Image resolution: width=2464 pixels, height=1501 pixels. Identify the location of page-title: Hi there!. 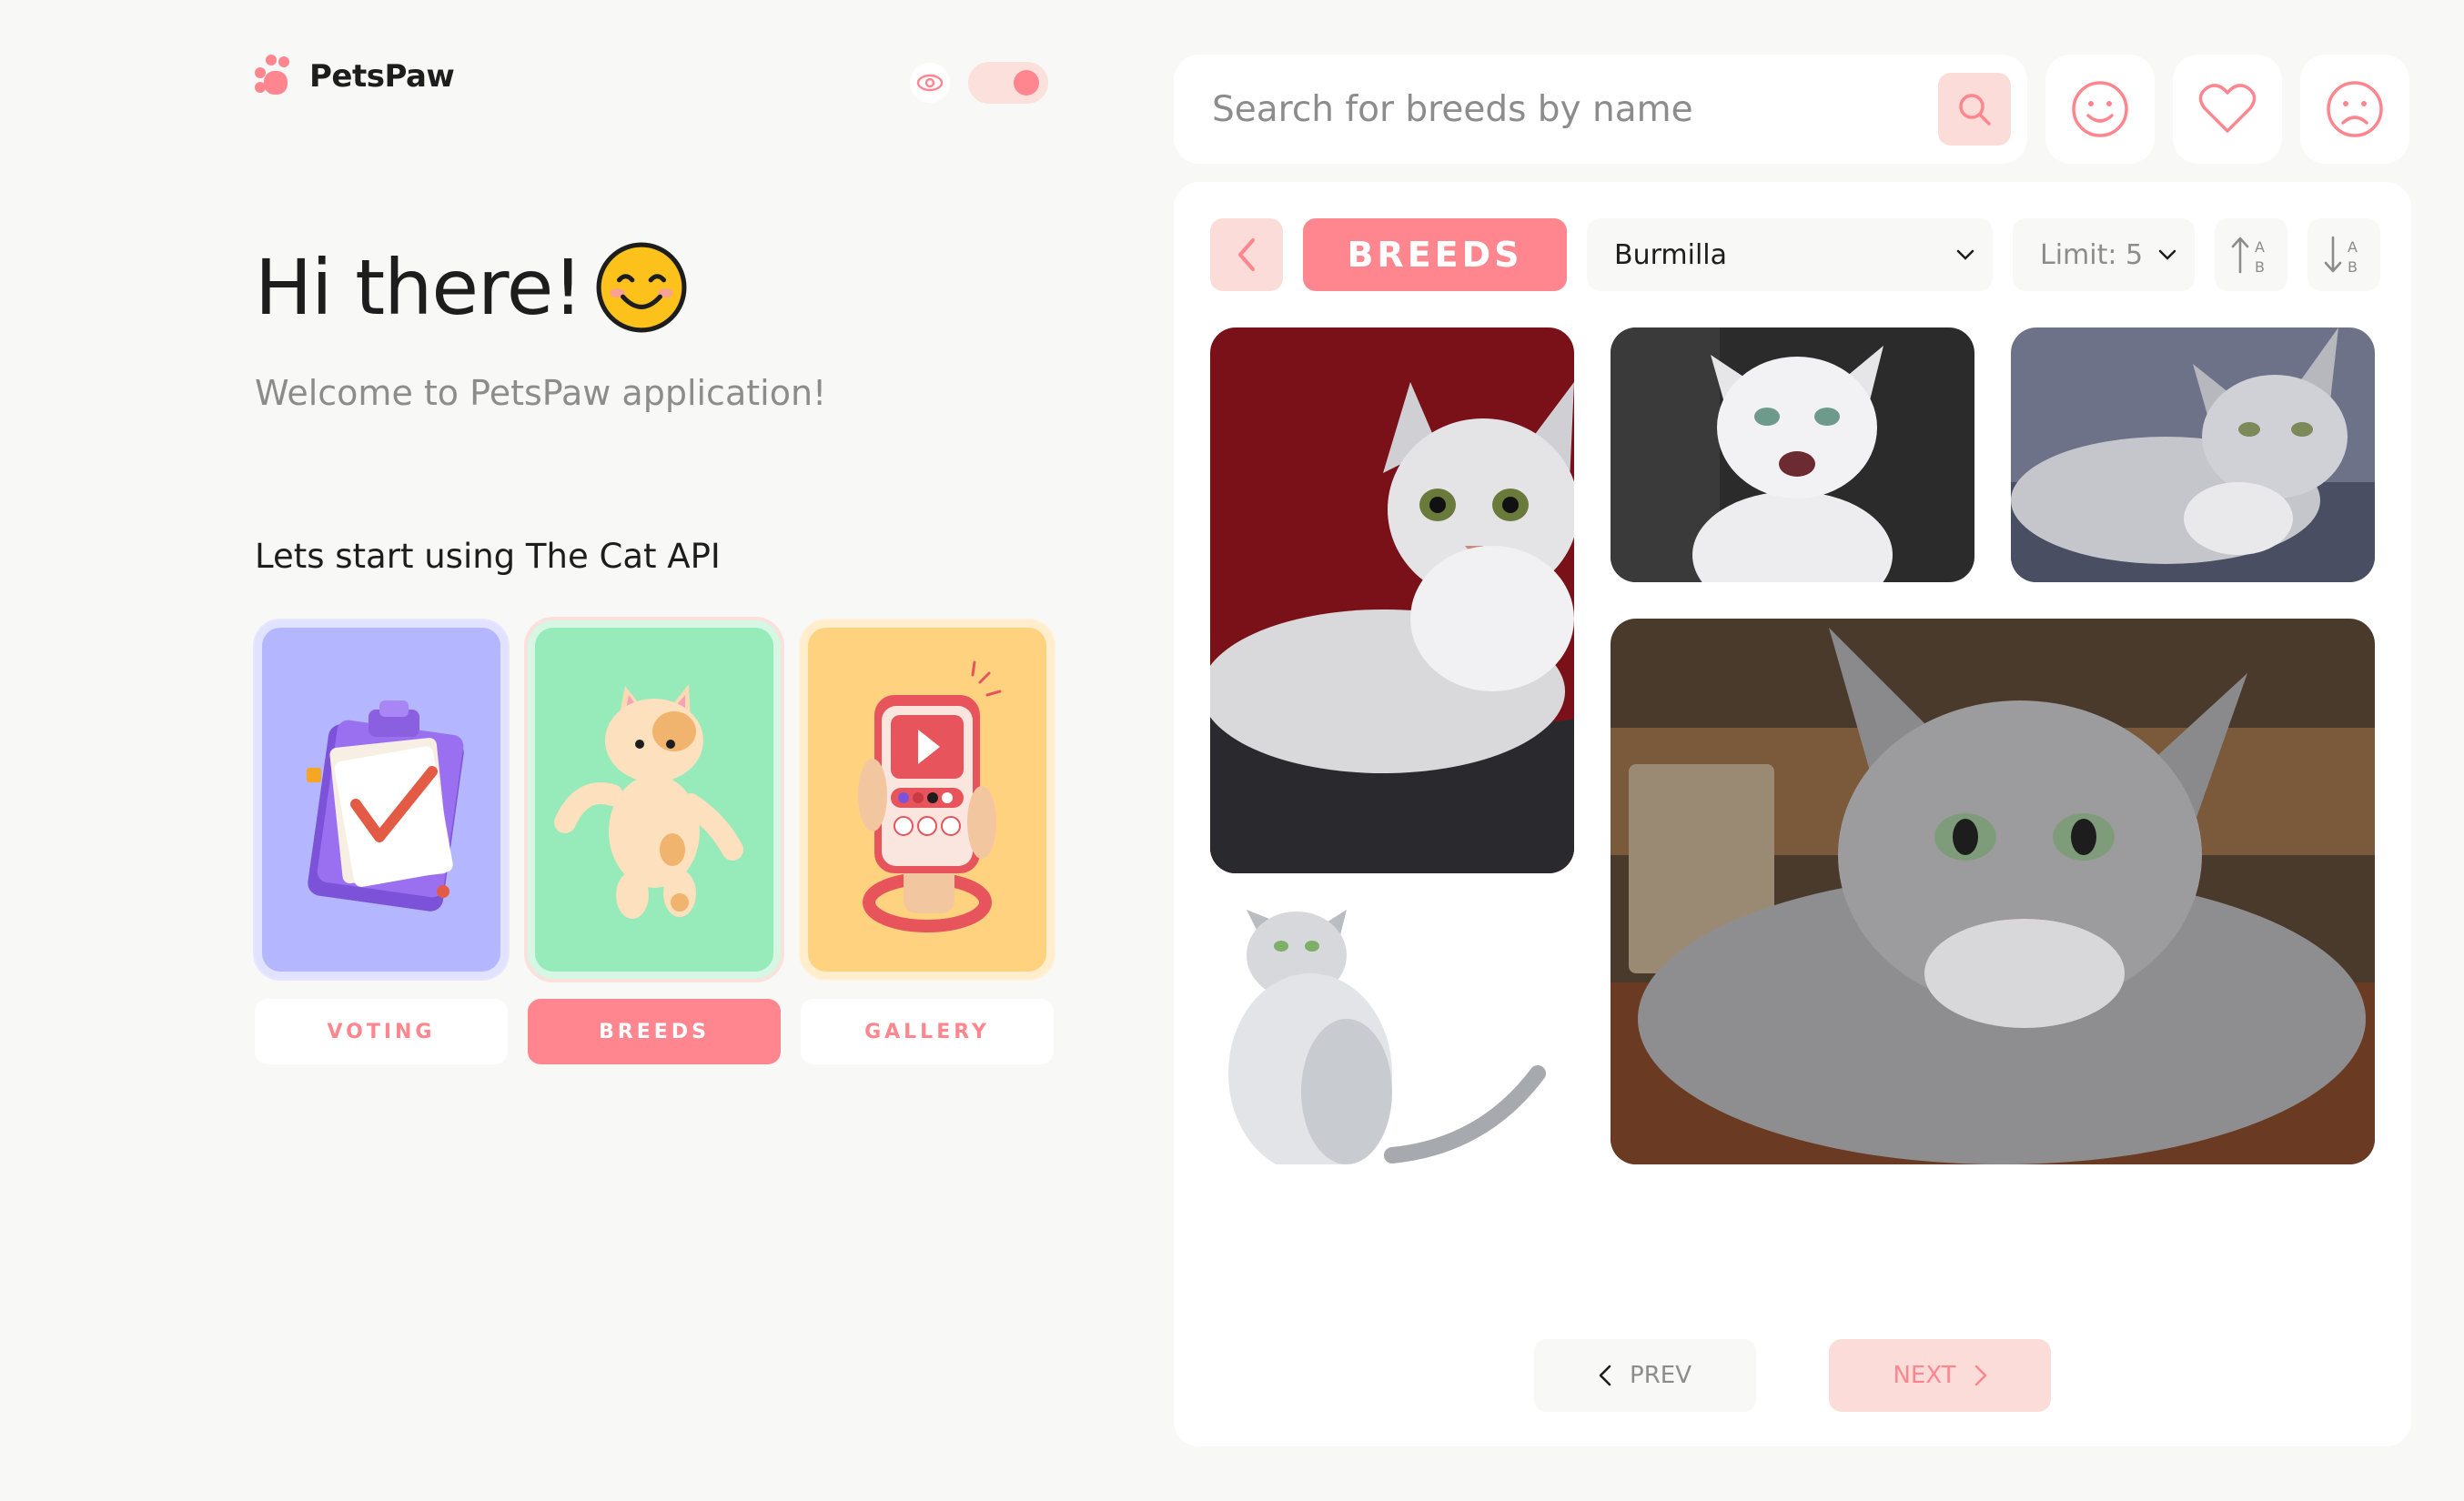
(419, 287).